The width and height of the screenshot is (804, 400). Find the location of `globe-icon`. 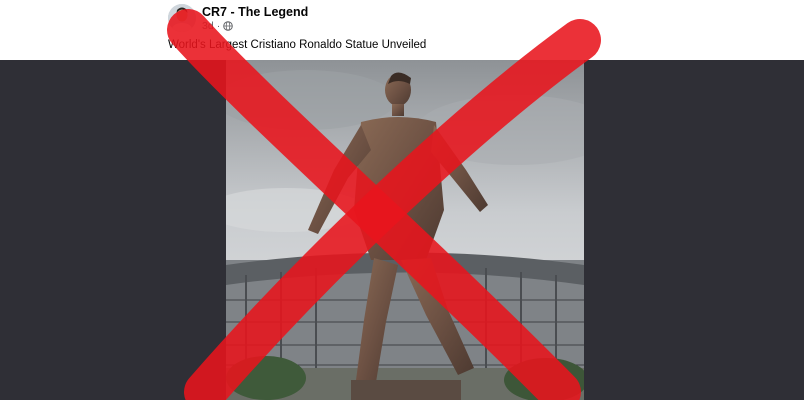

globe-icon is located at coordinates (228, 26).